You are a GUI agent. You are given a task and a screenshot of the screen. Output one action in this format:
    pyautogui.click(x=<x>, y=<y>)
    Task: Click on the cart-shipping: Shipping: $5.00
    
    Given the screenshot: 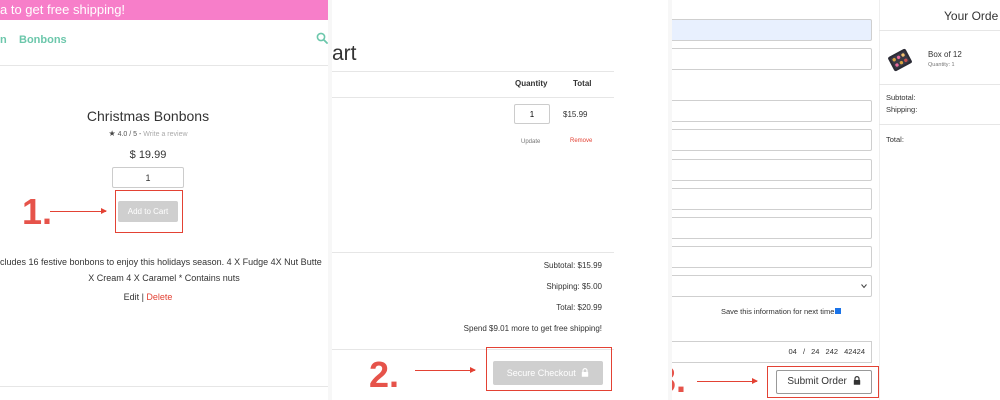 What is the action you would take?
    pyautogui.click(x=574, y=286)
    